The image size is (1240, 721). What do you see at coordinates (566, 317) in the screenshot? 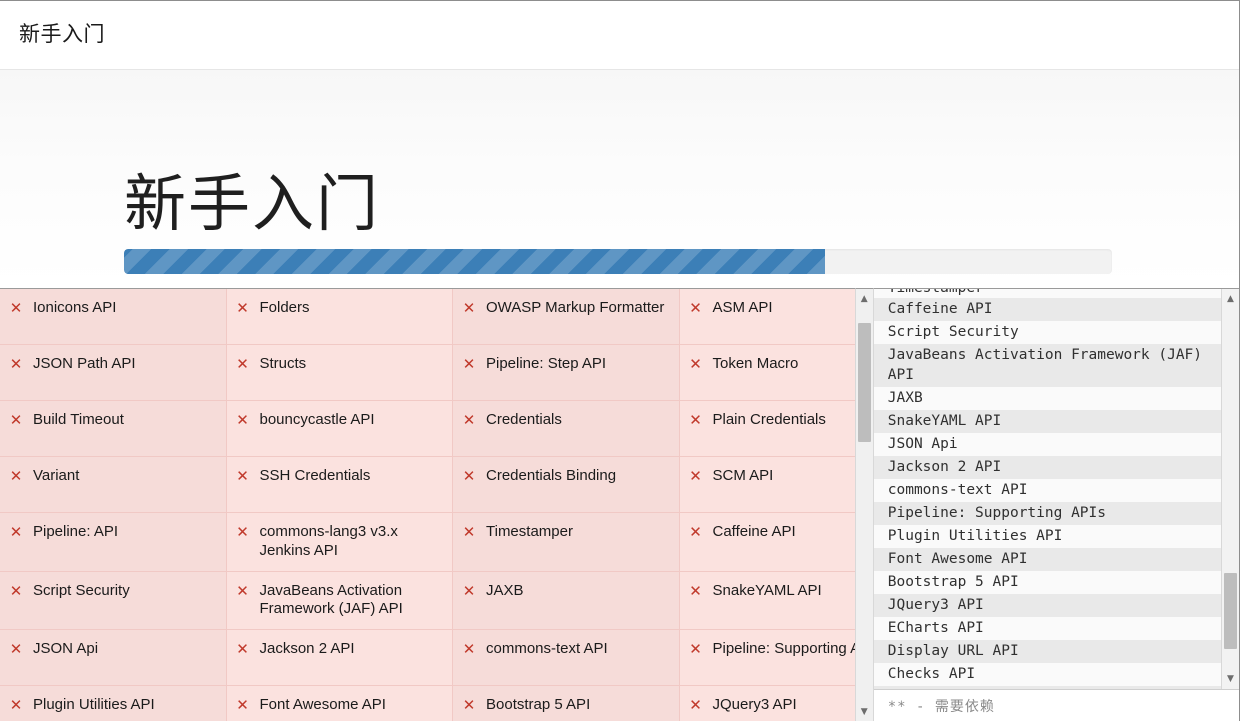
I see `plugin-cell: ✕ OWASP Markup Formatter` at bounding box center [566, 317].